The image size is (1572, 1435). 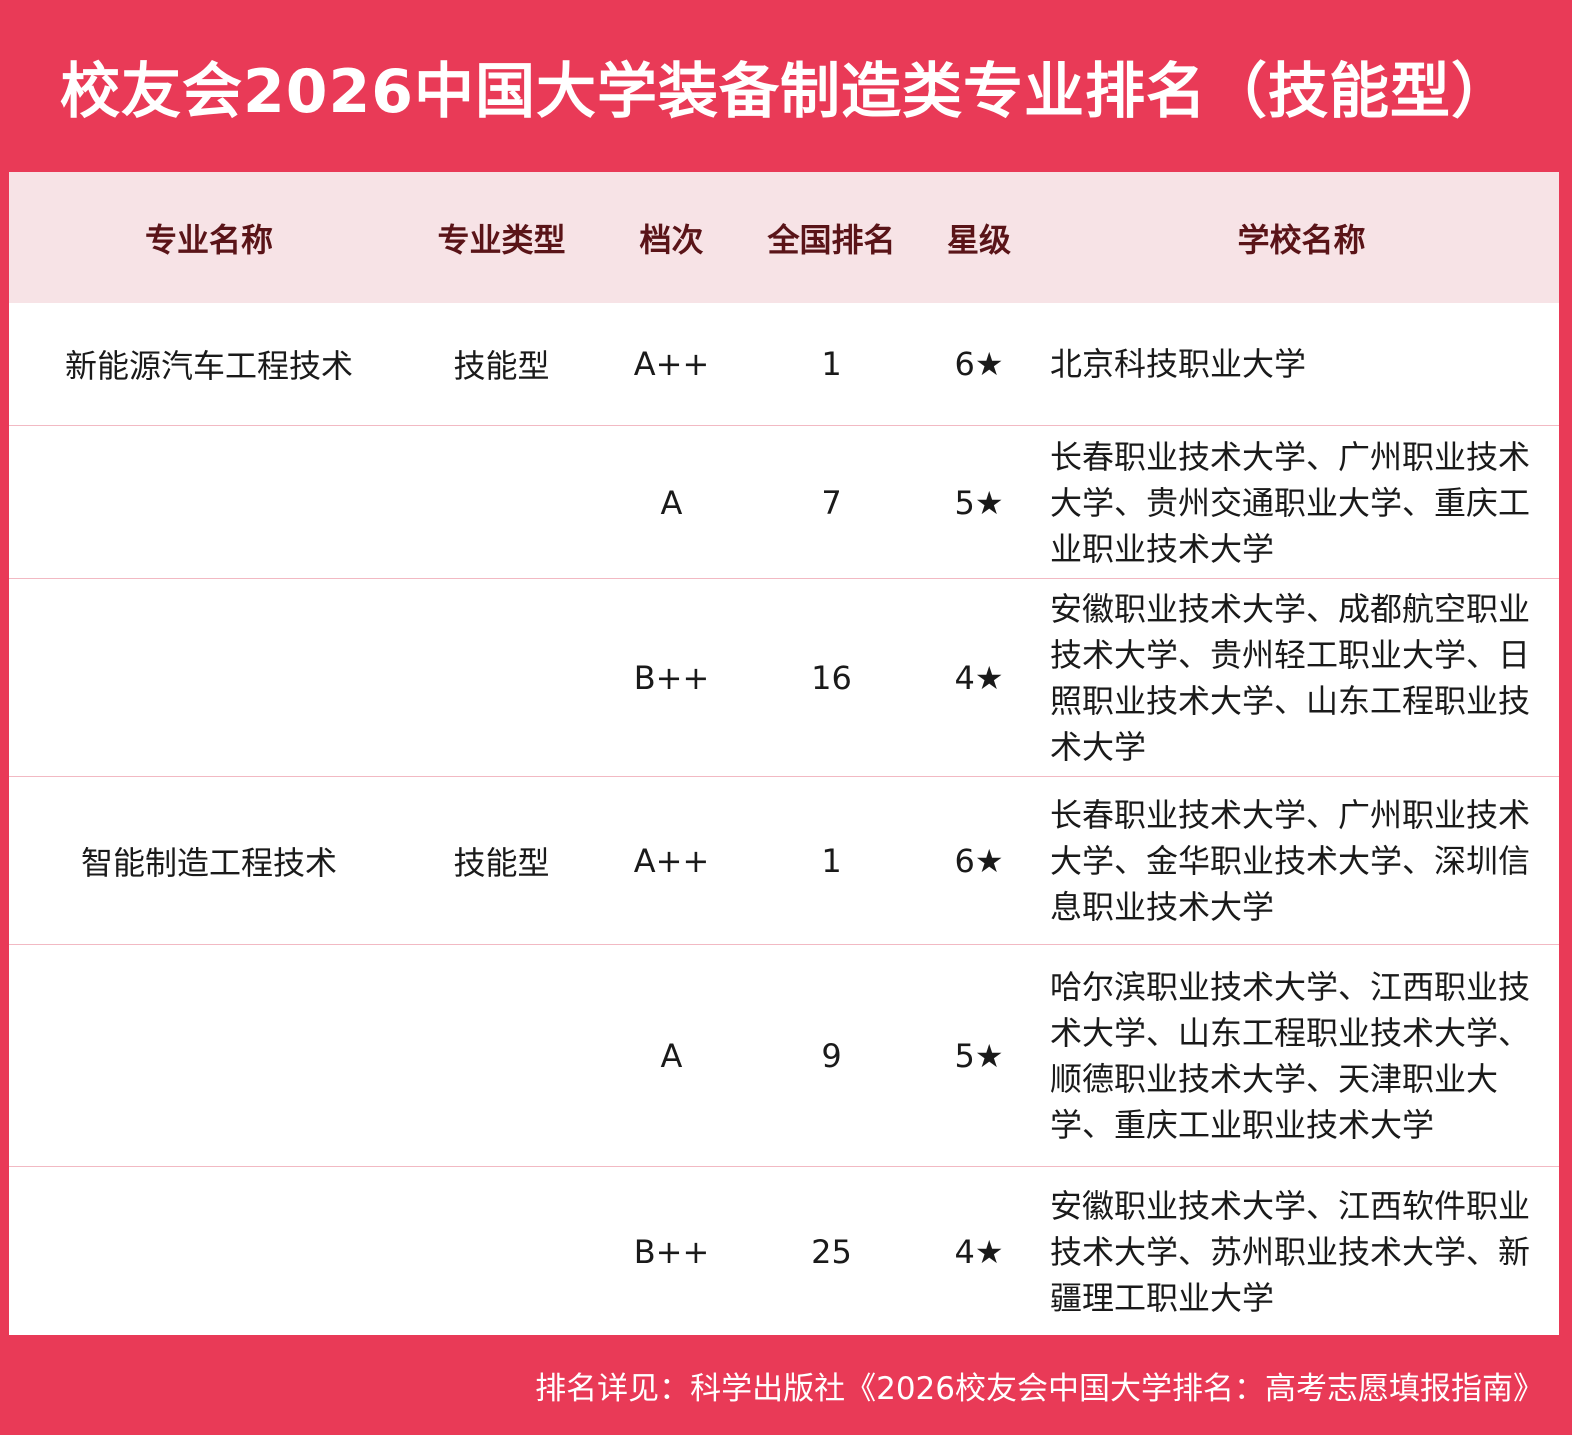 I want to click on cell-major: 智能制造工程技术, so click(x=208, y=863).